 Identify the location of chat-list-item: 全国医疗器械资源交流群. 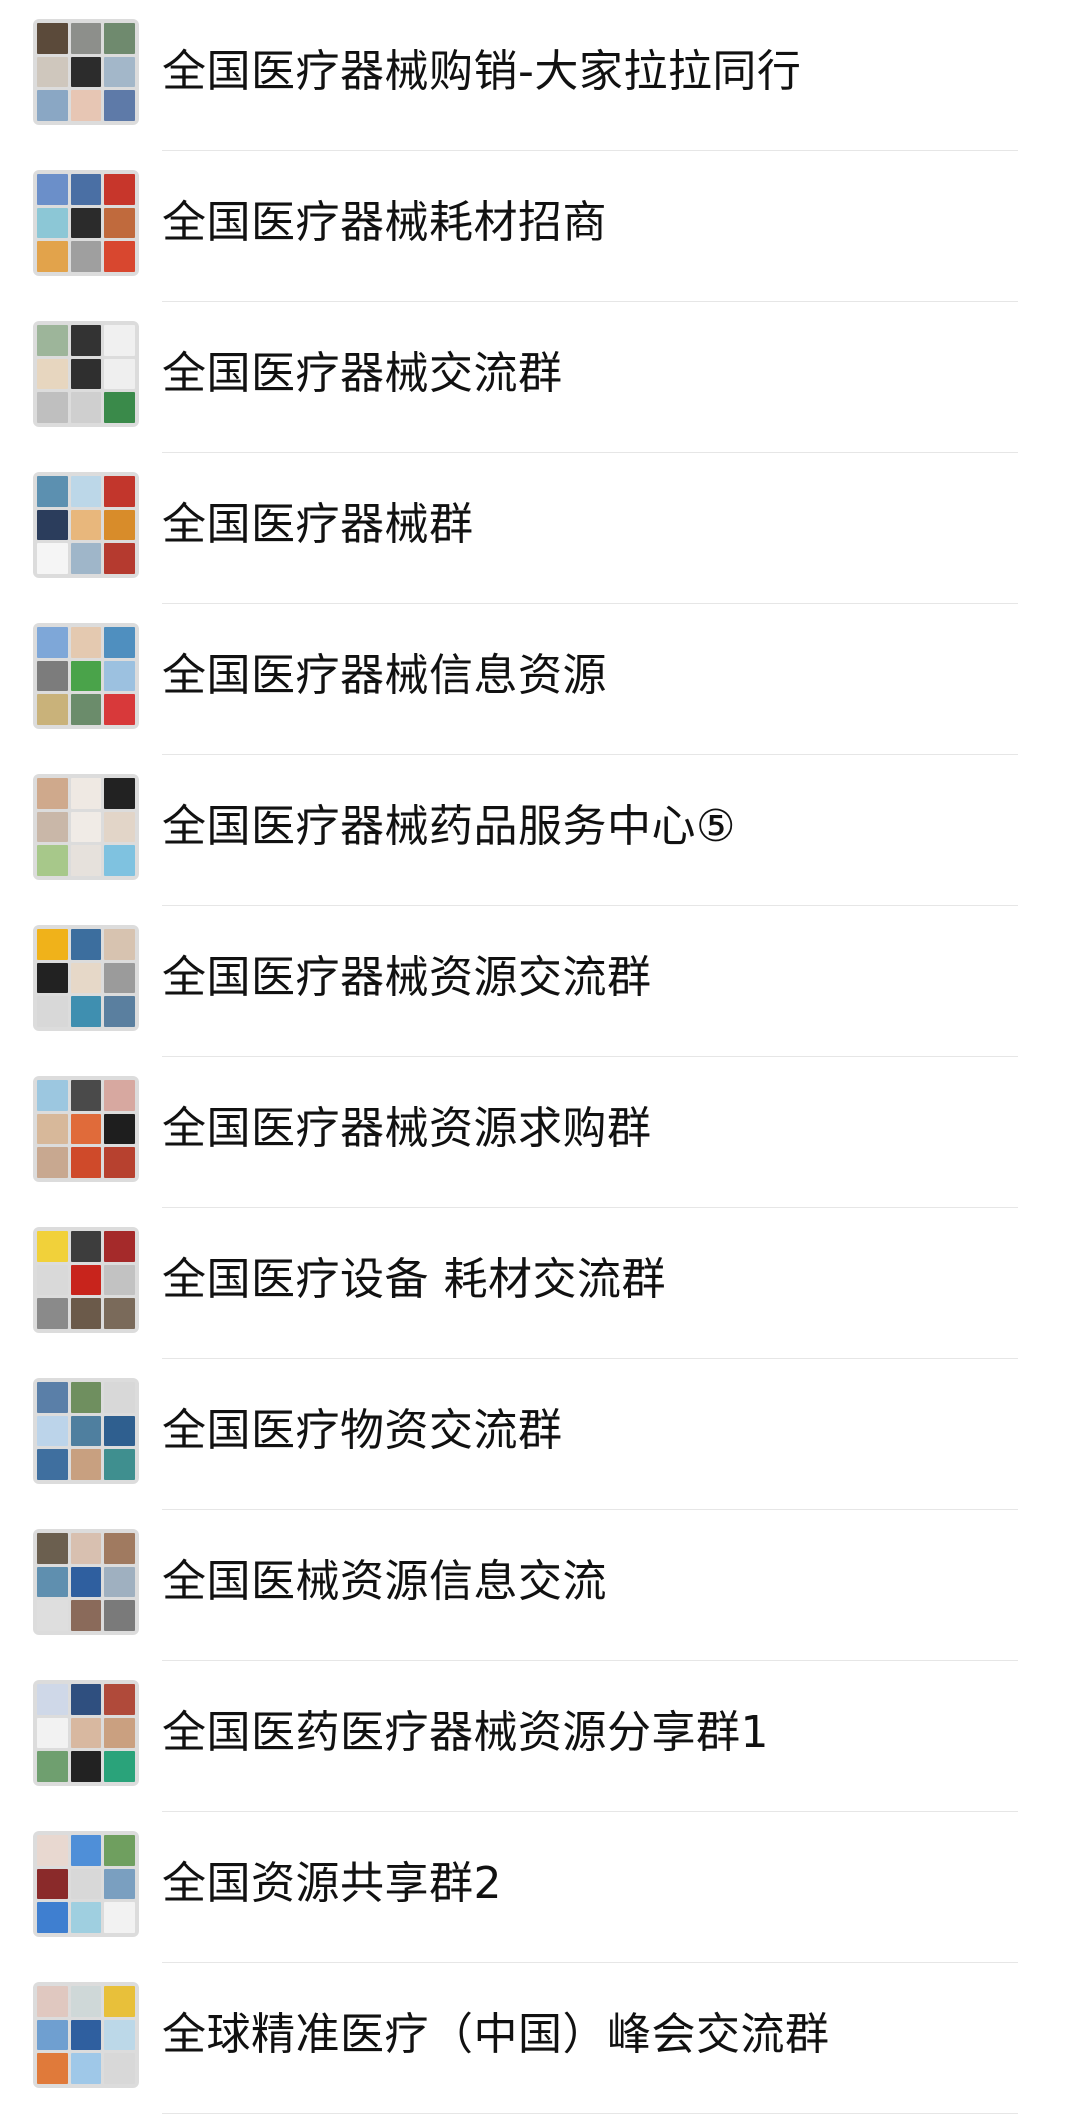
(540, 981).